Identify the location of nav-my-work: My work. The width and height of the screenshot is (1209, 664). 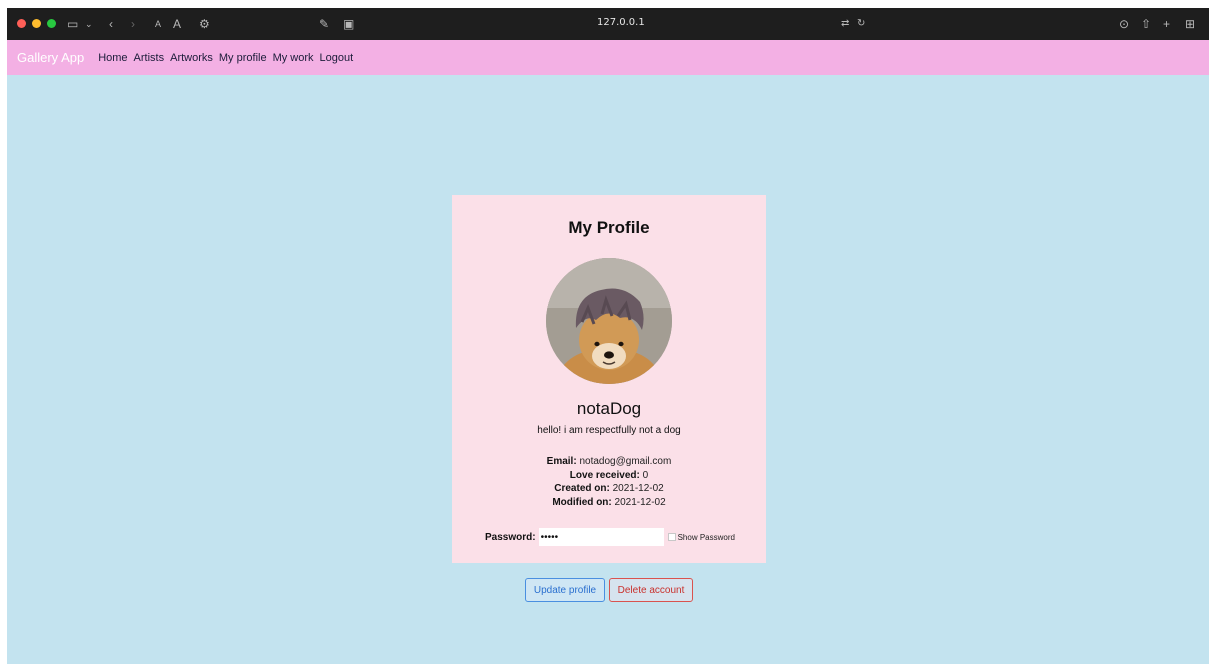
(293, 58).